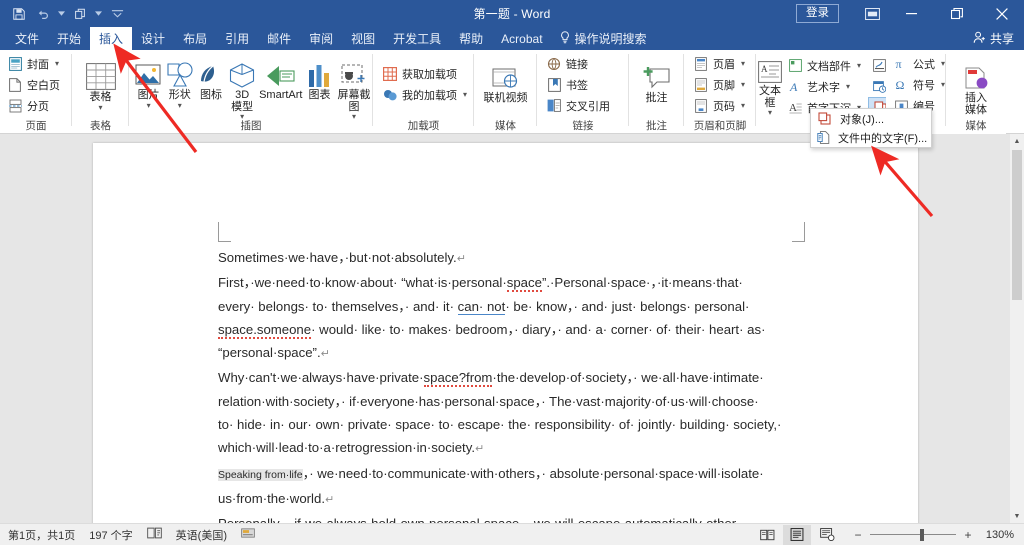  I want to click on tab-layout: 布局, so click(195, 38).